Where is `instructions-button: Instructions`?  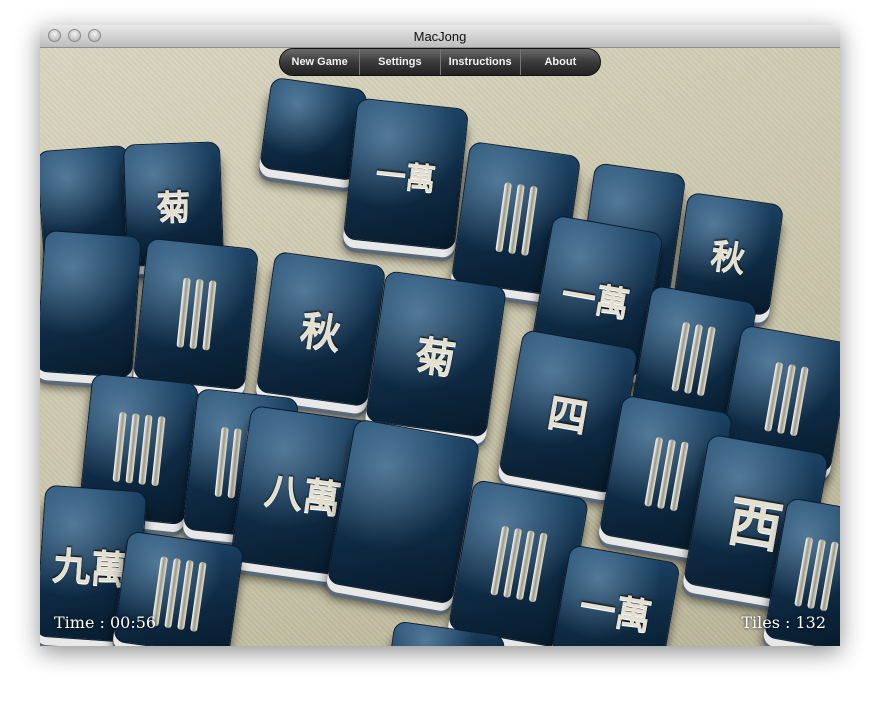 instructions-button: Instructions is located at coordinates (479, 62).